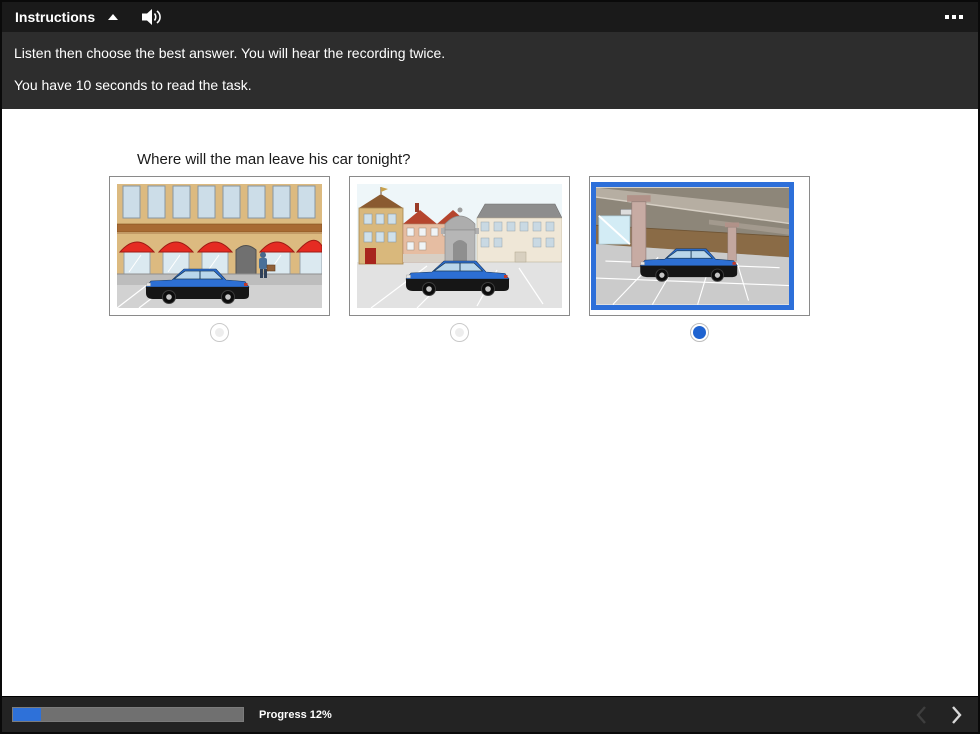 The width and height of the screenshot is (980, 734). I want to click on instructions-line-2: You have 10 seconds to read the task., so click(133, 85).